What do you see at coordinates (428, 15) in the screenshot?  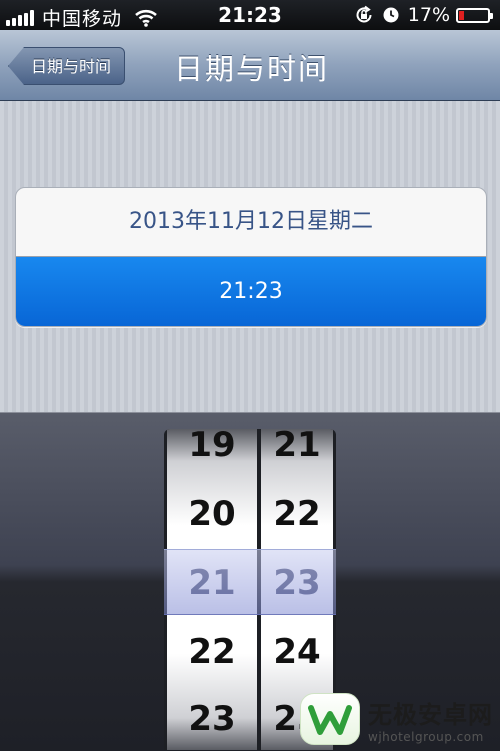 I see `battery-percent: 17%` at bounding box center [428, 15].